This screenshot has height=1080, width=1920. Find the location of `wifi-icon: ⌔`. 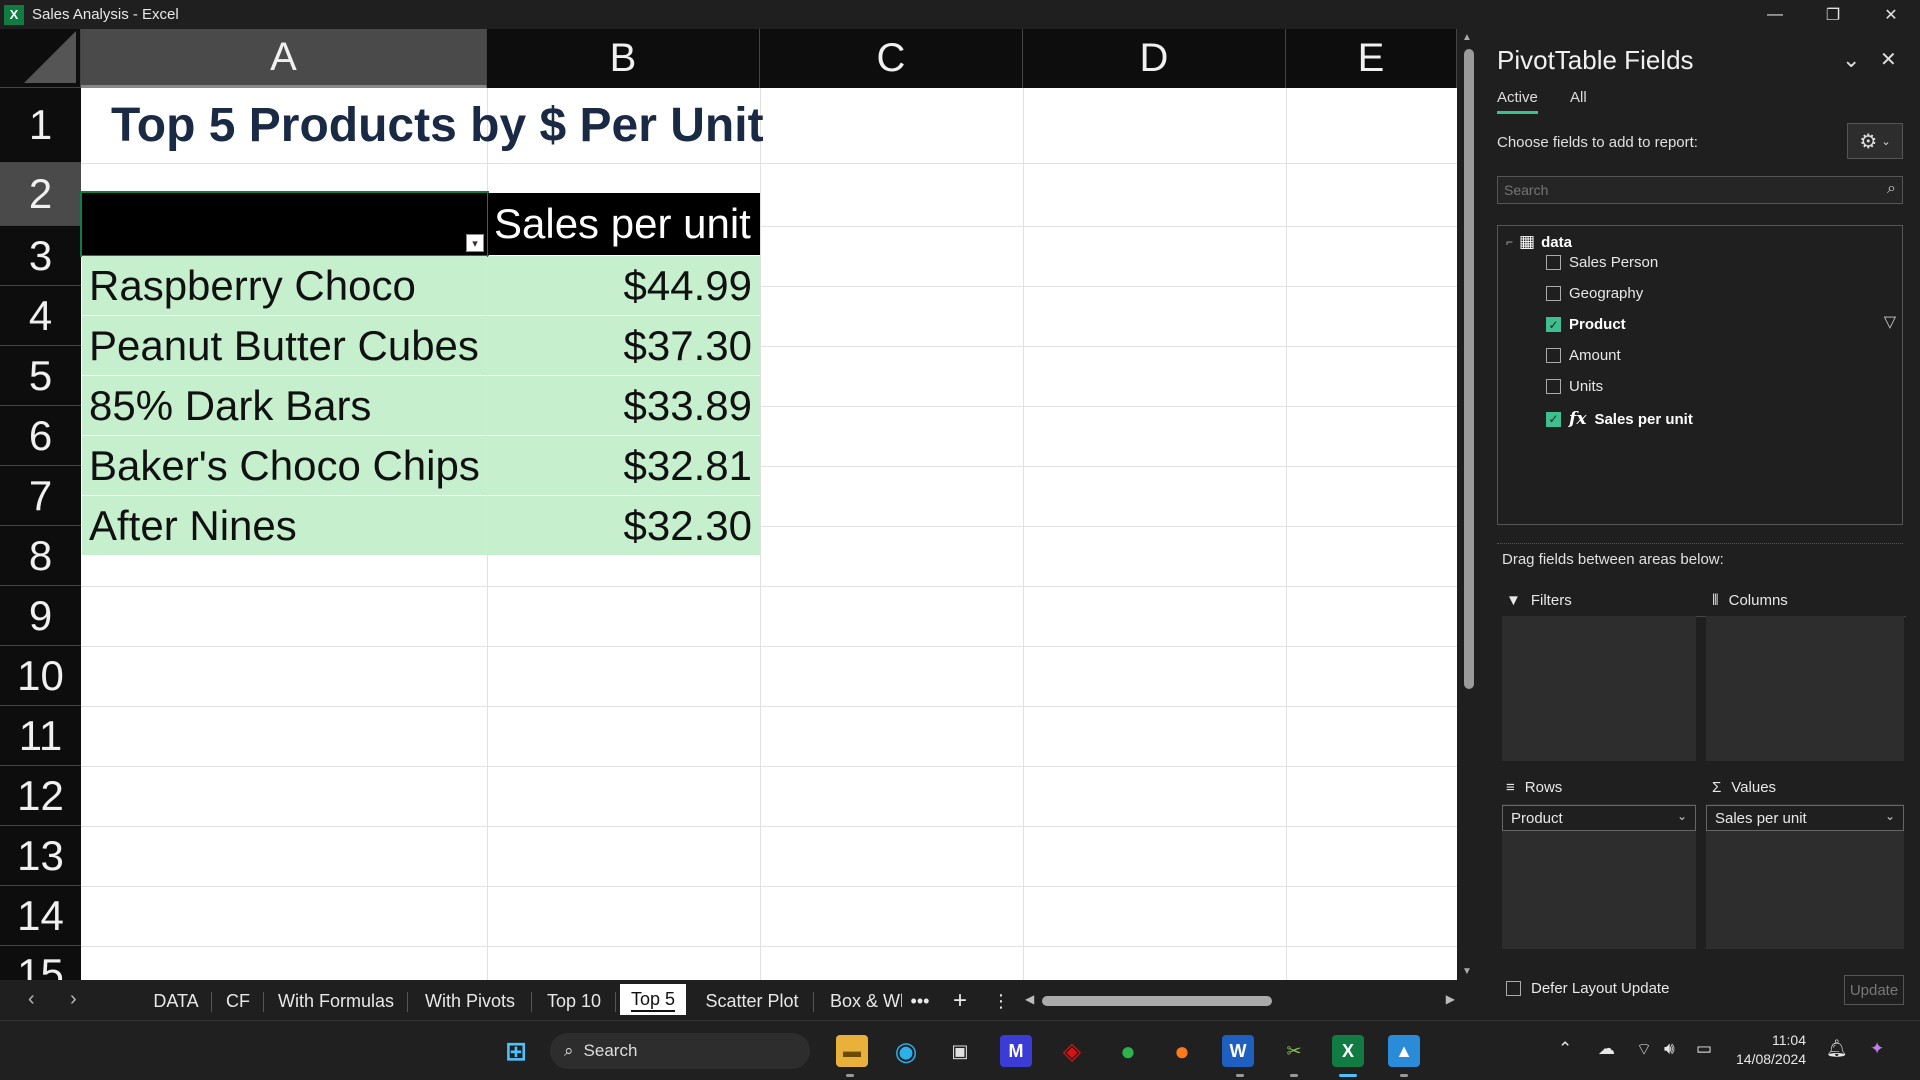

wifi-icon: ⌔ is located at coordinates (1644, 1049).